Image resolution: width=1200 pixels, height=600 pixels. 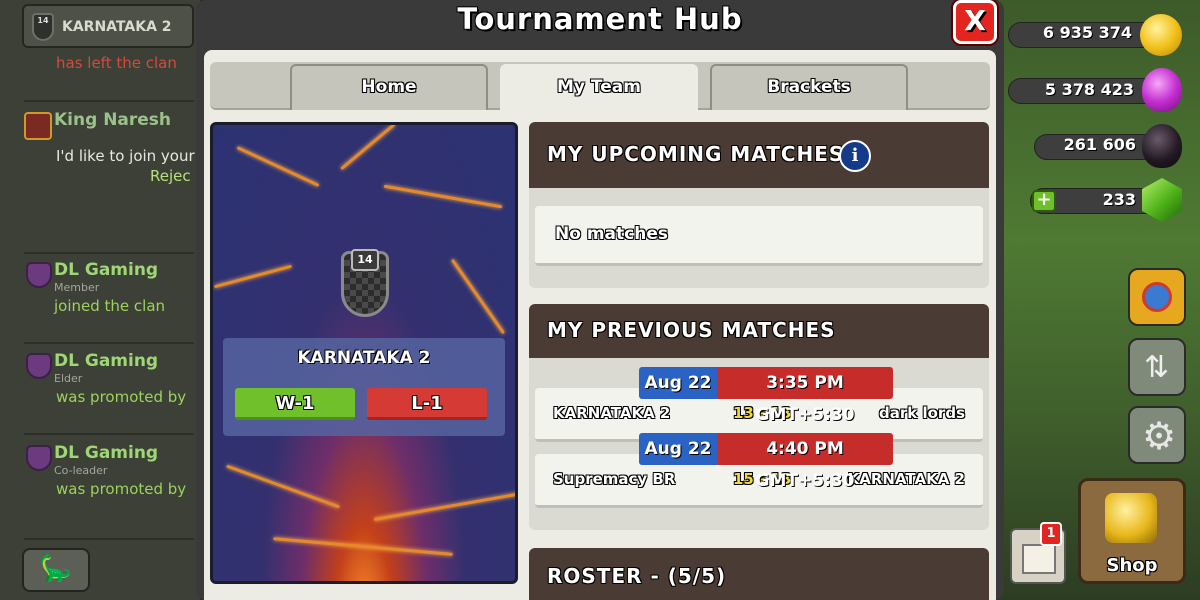 I want to click on section-header: MY UPCOMING MATCHES i, so click(x=759, y=155).